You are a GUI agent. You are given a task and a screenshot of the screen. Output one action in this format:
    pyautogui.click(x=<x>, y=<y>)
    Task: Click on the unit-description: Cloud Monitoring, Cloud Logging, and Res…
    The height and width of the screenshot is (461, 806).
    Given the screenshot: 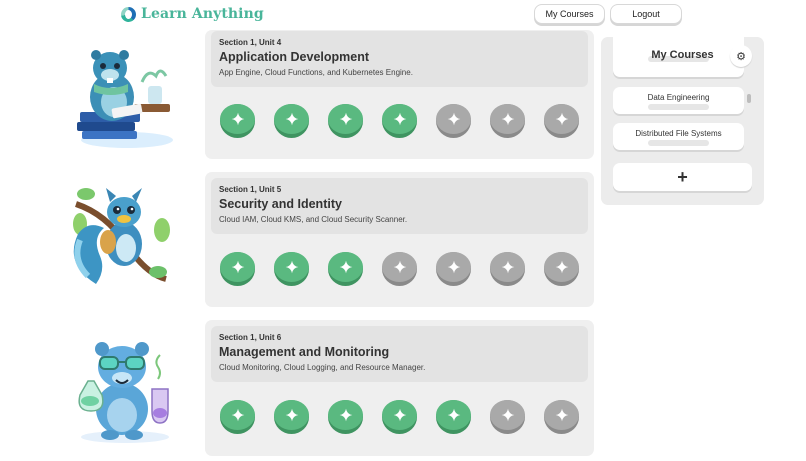 What is the action you would take?
    pyautogui.click(x=322, y=367)
    